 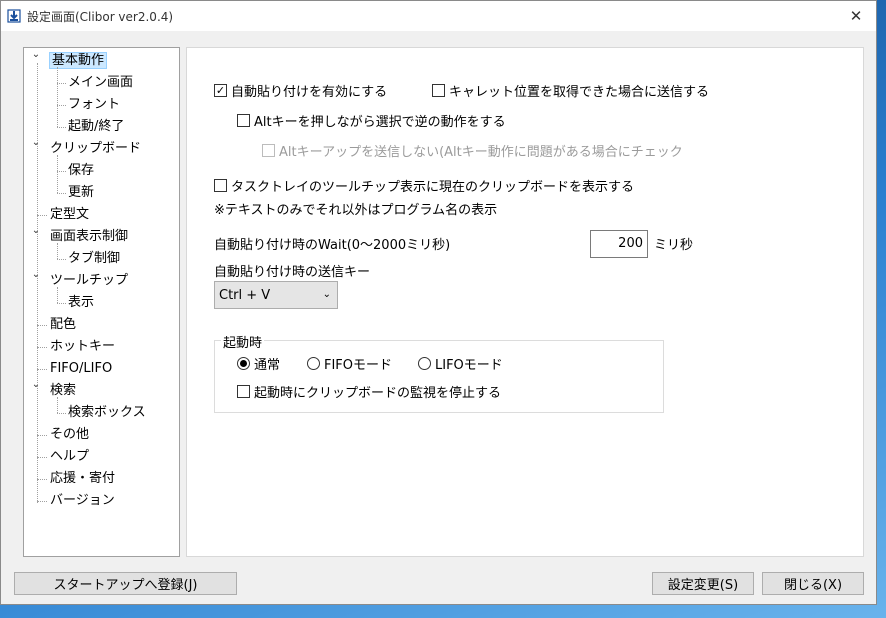 I want to click on title-bar: 設定画面(Clibor ver2.0.4) ✕, so click(x=438, y=16).